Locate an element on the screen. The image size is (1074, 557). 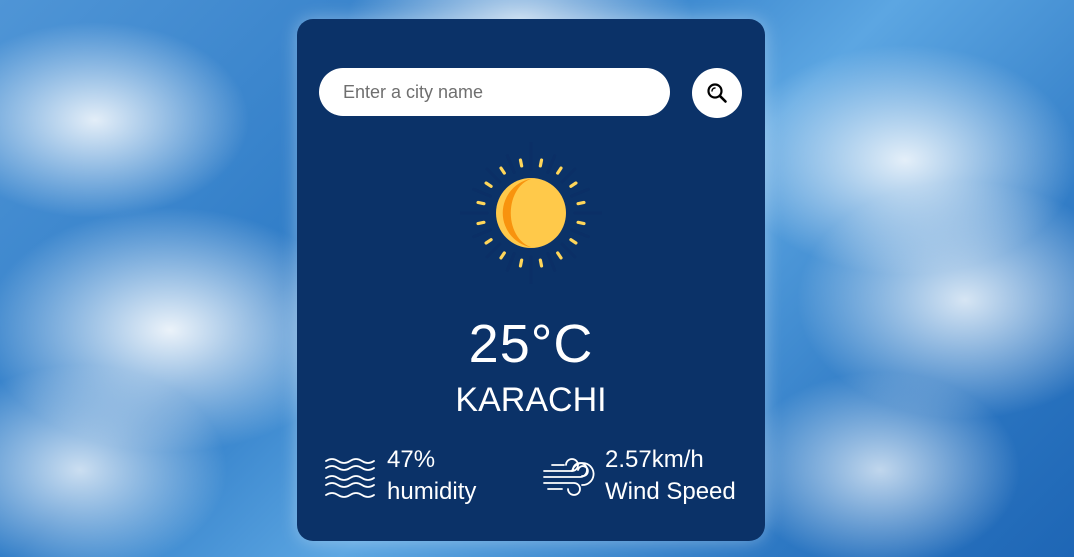
humidity-detail: 47% humidity is located at coordinates (400, 476).